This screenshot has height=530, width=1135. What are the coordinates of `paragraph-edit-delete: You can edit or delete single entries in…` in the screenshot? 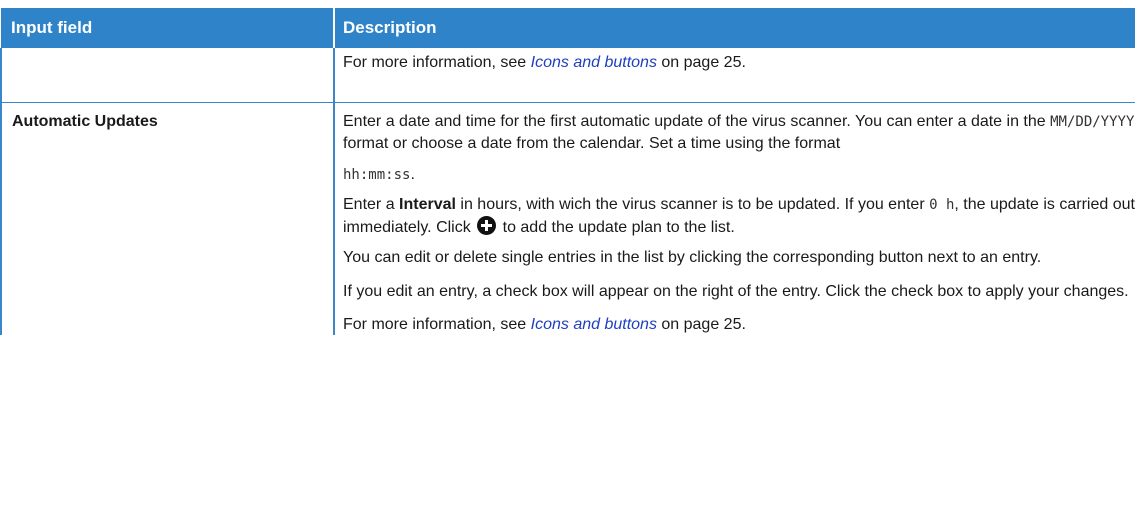 It's located at (692, 257).